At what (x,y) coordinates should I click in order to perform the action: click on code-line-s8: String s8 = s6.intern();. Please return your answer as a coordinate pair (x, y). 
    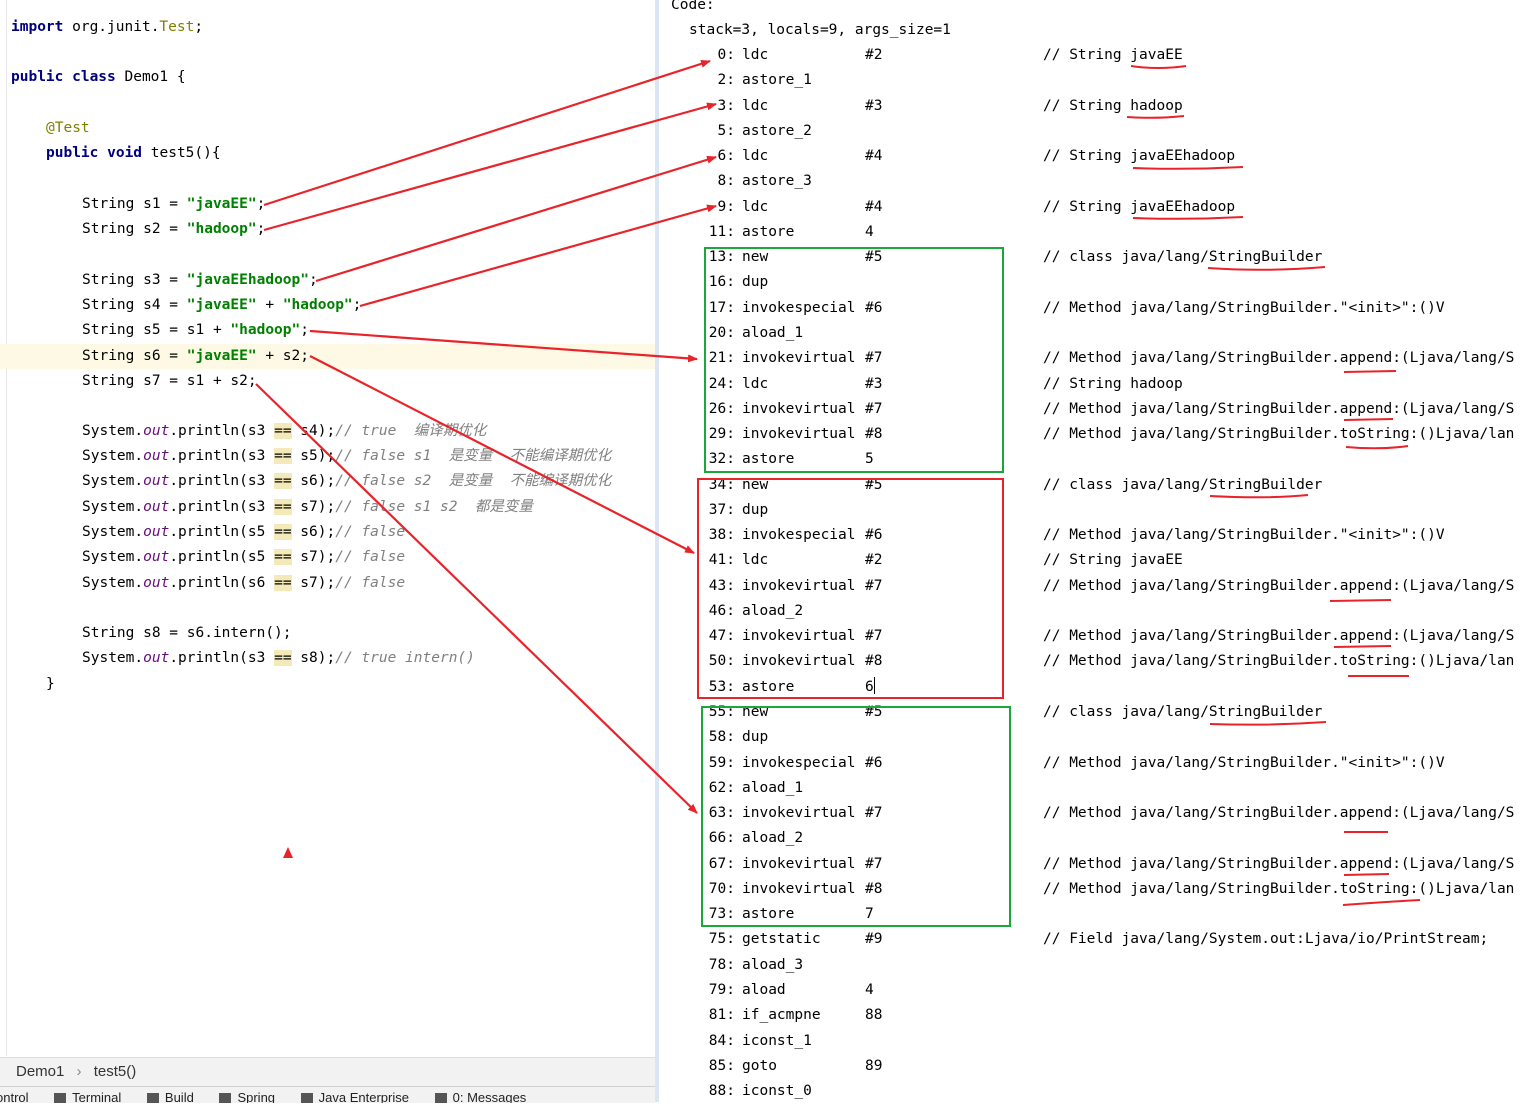
    Looking at the image, I should click on (187, 633).